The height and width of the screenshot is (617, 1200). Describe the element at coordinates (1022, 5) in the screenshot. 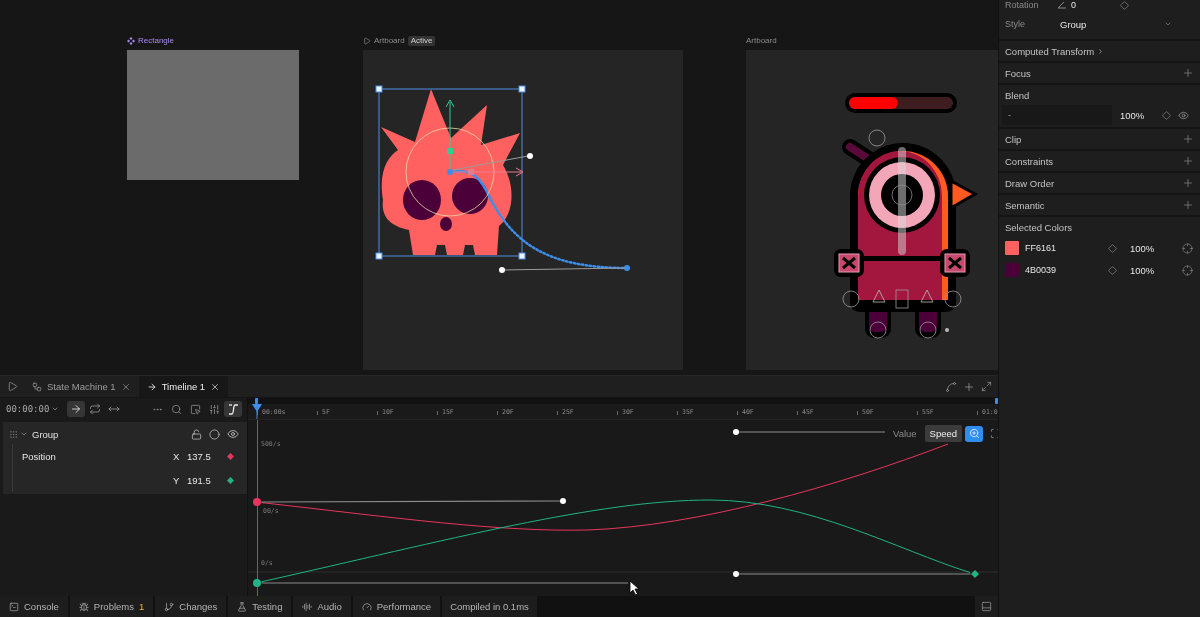

I see `field-label: Rotation` at that location.